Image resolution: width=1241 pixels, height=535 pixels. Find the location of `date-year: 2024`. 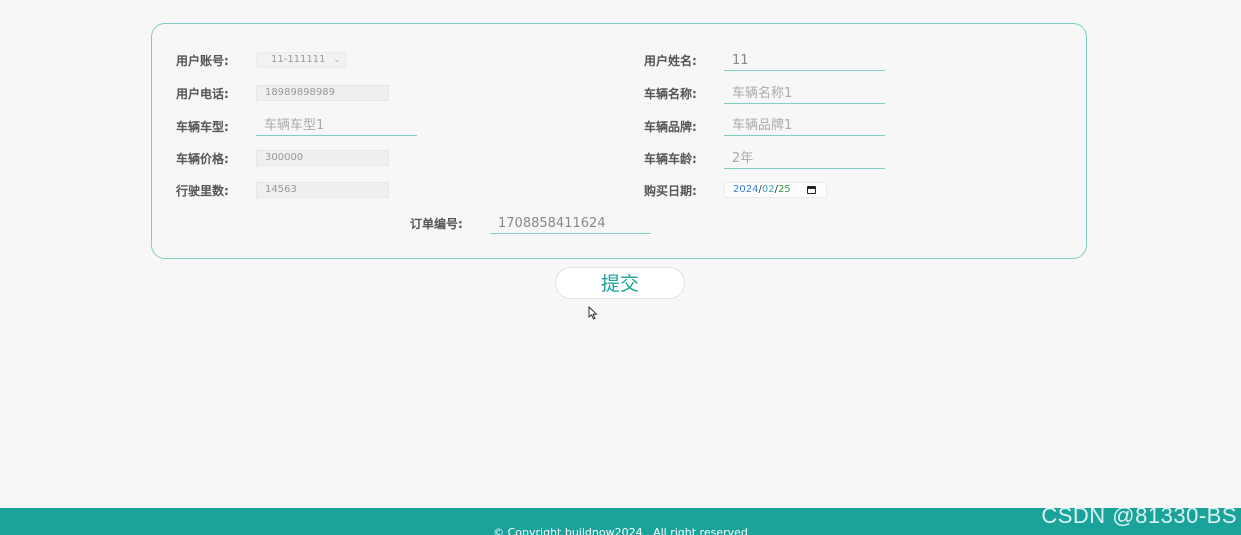

date-year: 2024 is located at coordinates (746, 189).